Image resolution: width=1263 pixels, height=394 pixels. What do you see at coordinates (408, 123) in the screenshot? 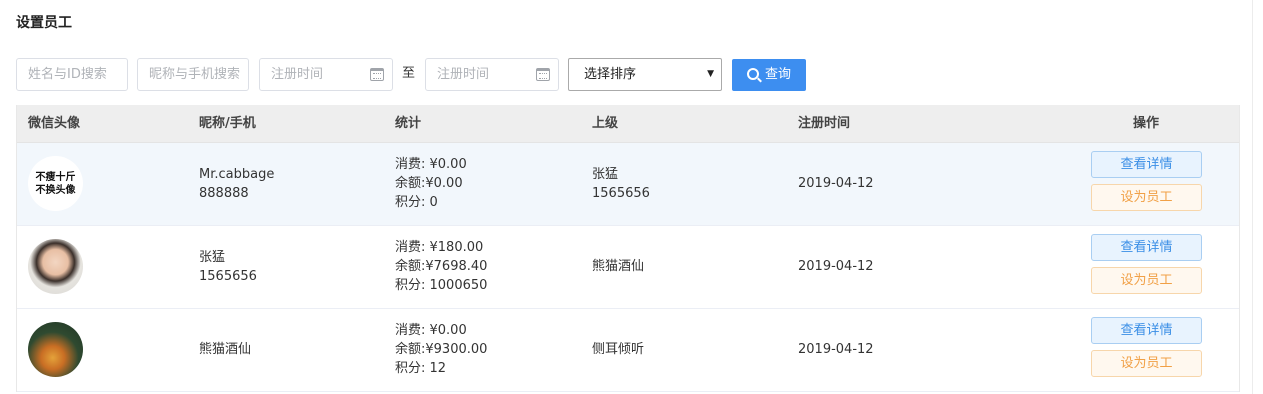
I see `header-stats: 统计` at bounding box center [408, 123].